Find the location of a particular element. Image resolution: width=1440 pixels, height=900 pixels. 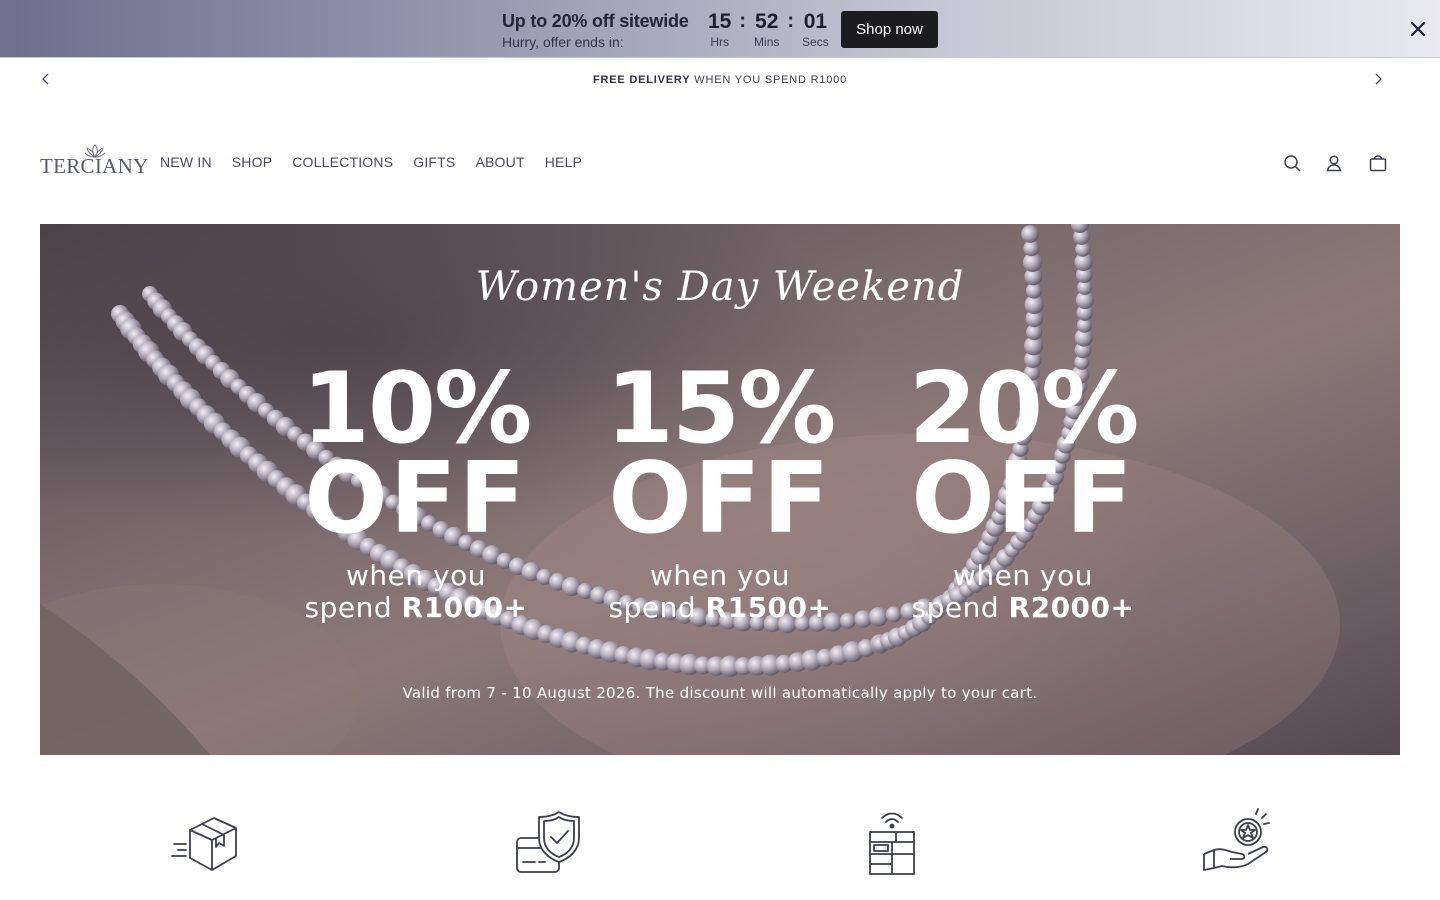

offer-condition: when you spend R1500+ is located at coordinates (720, 592).